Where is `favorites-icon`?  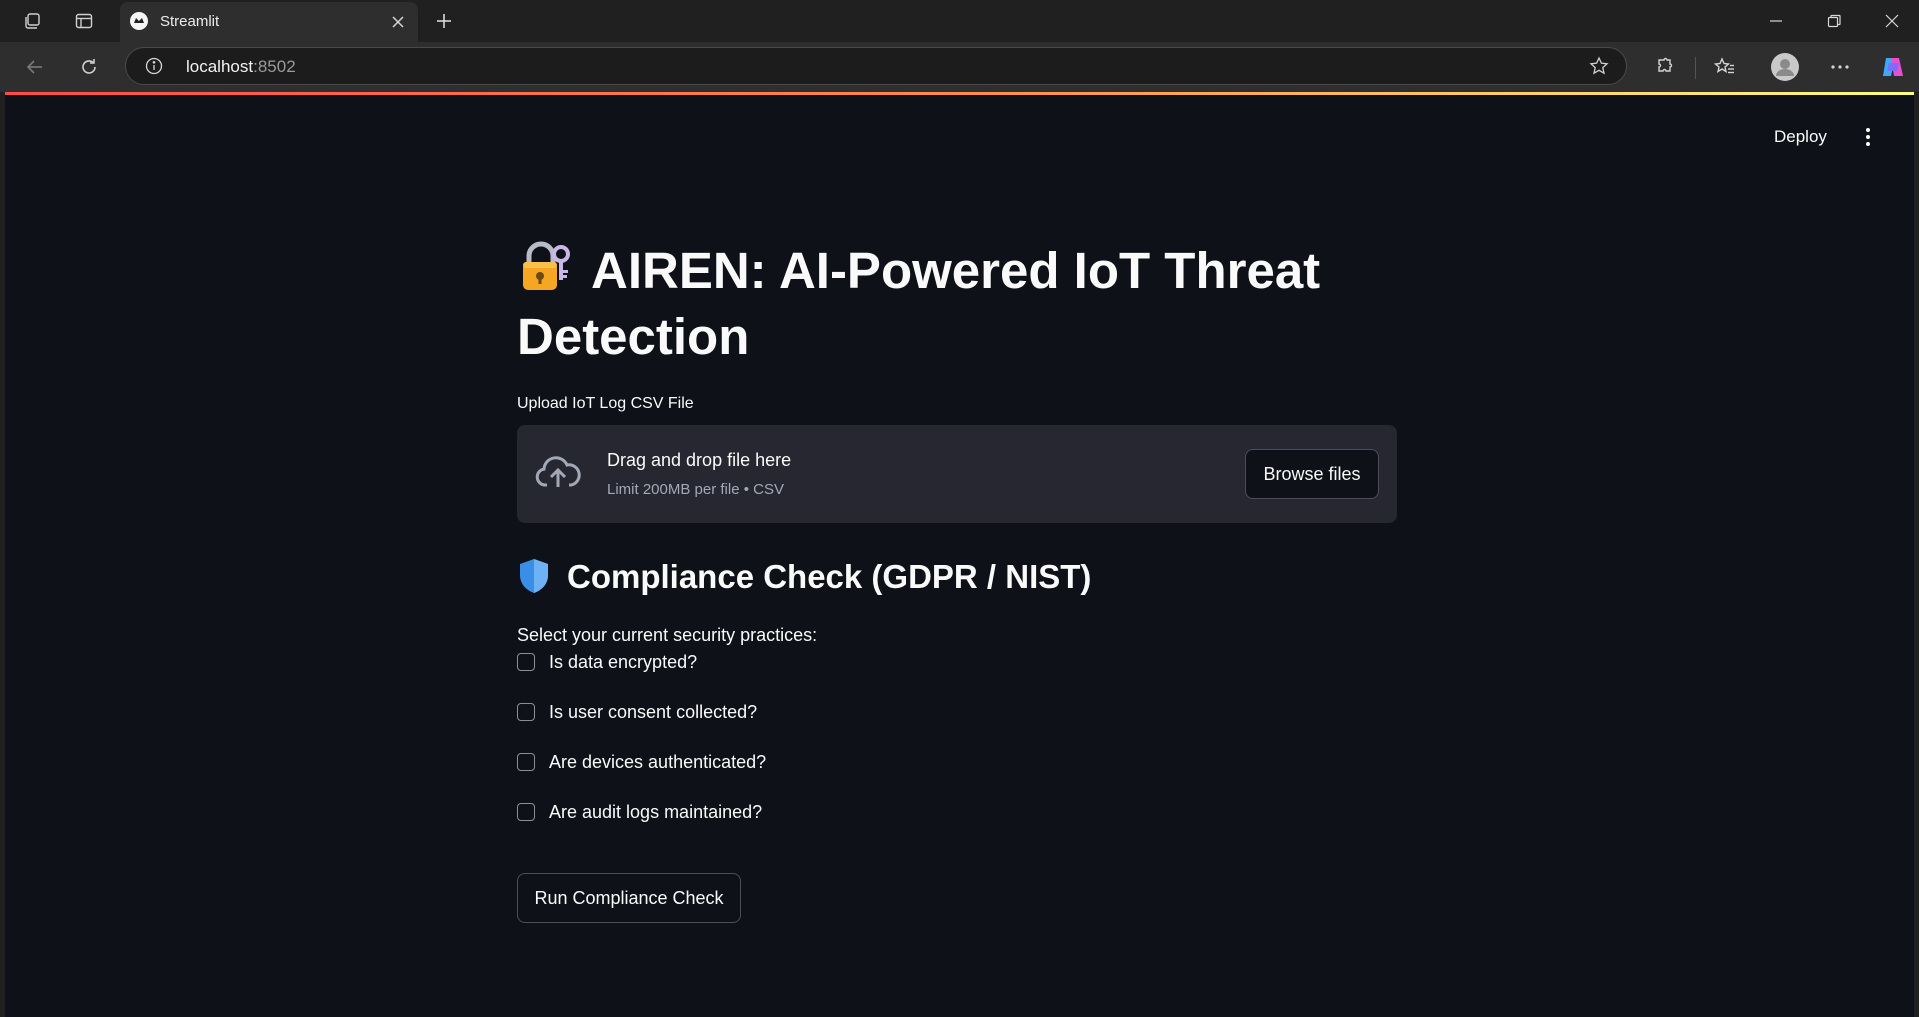
favorites-icon is located at coordinates (1725, 67).